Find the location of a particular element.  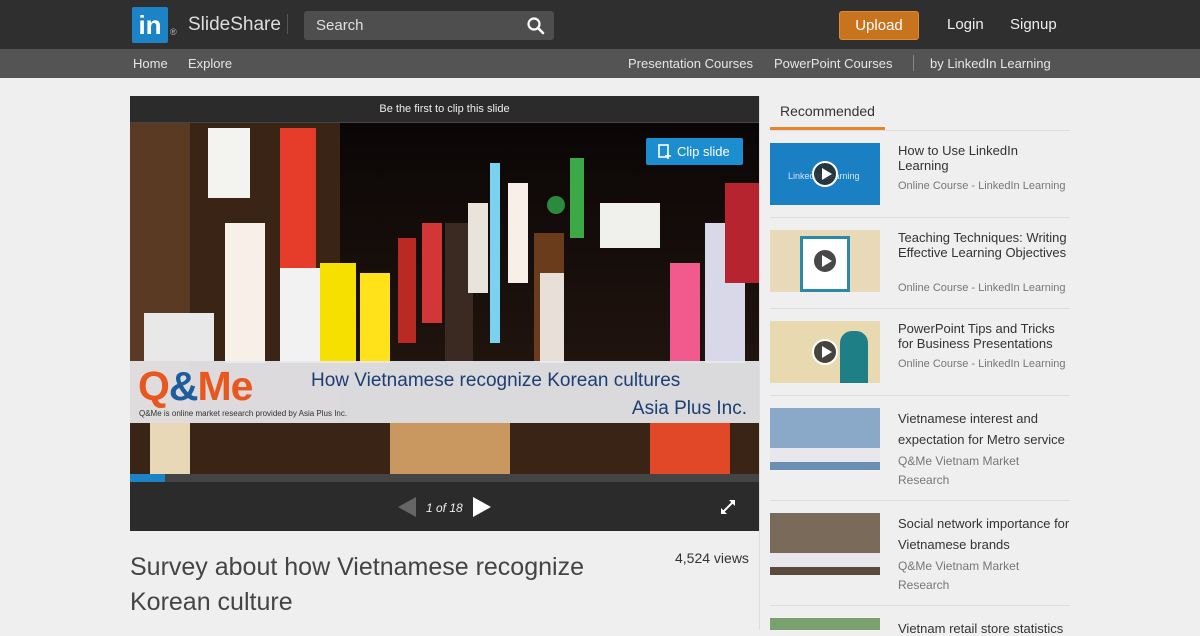

clip-slide-button: Clip slide is located at coordinates (694, 151).